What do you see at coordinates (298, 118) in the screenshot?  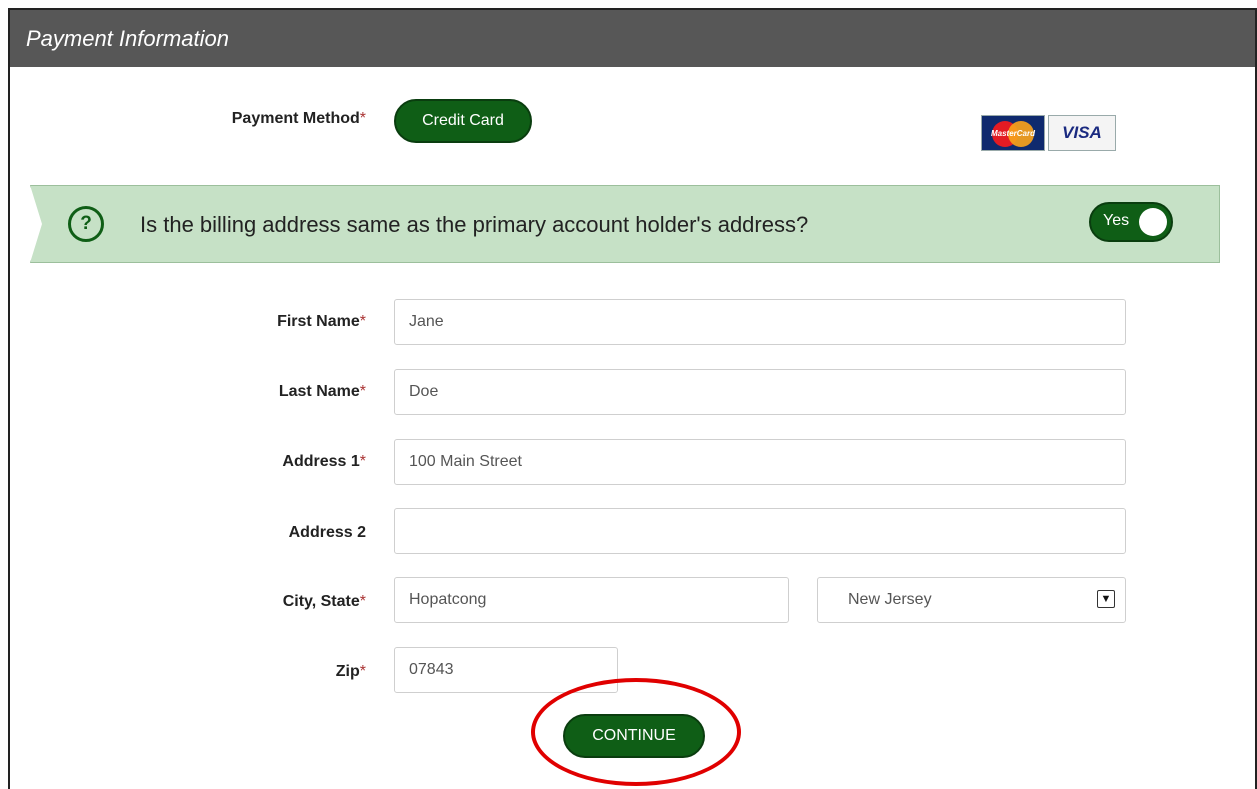 I see `payment-method-label: Payment Method*` at bounding box center [298, 118].